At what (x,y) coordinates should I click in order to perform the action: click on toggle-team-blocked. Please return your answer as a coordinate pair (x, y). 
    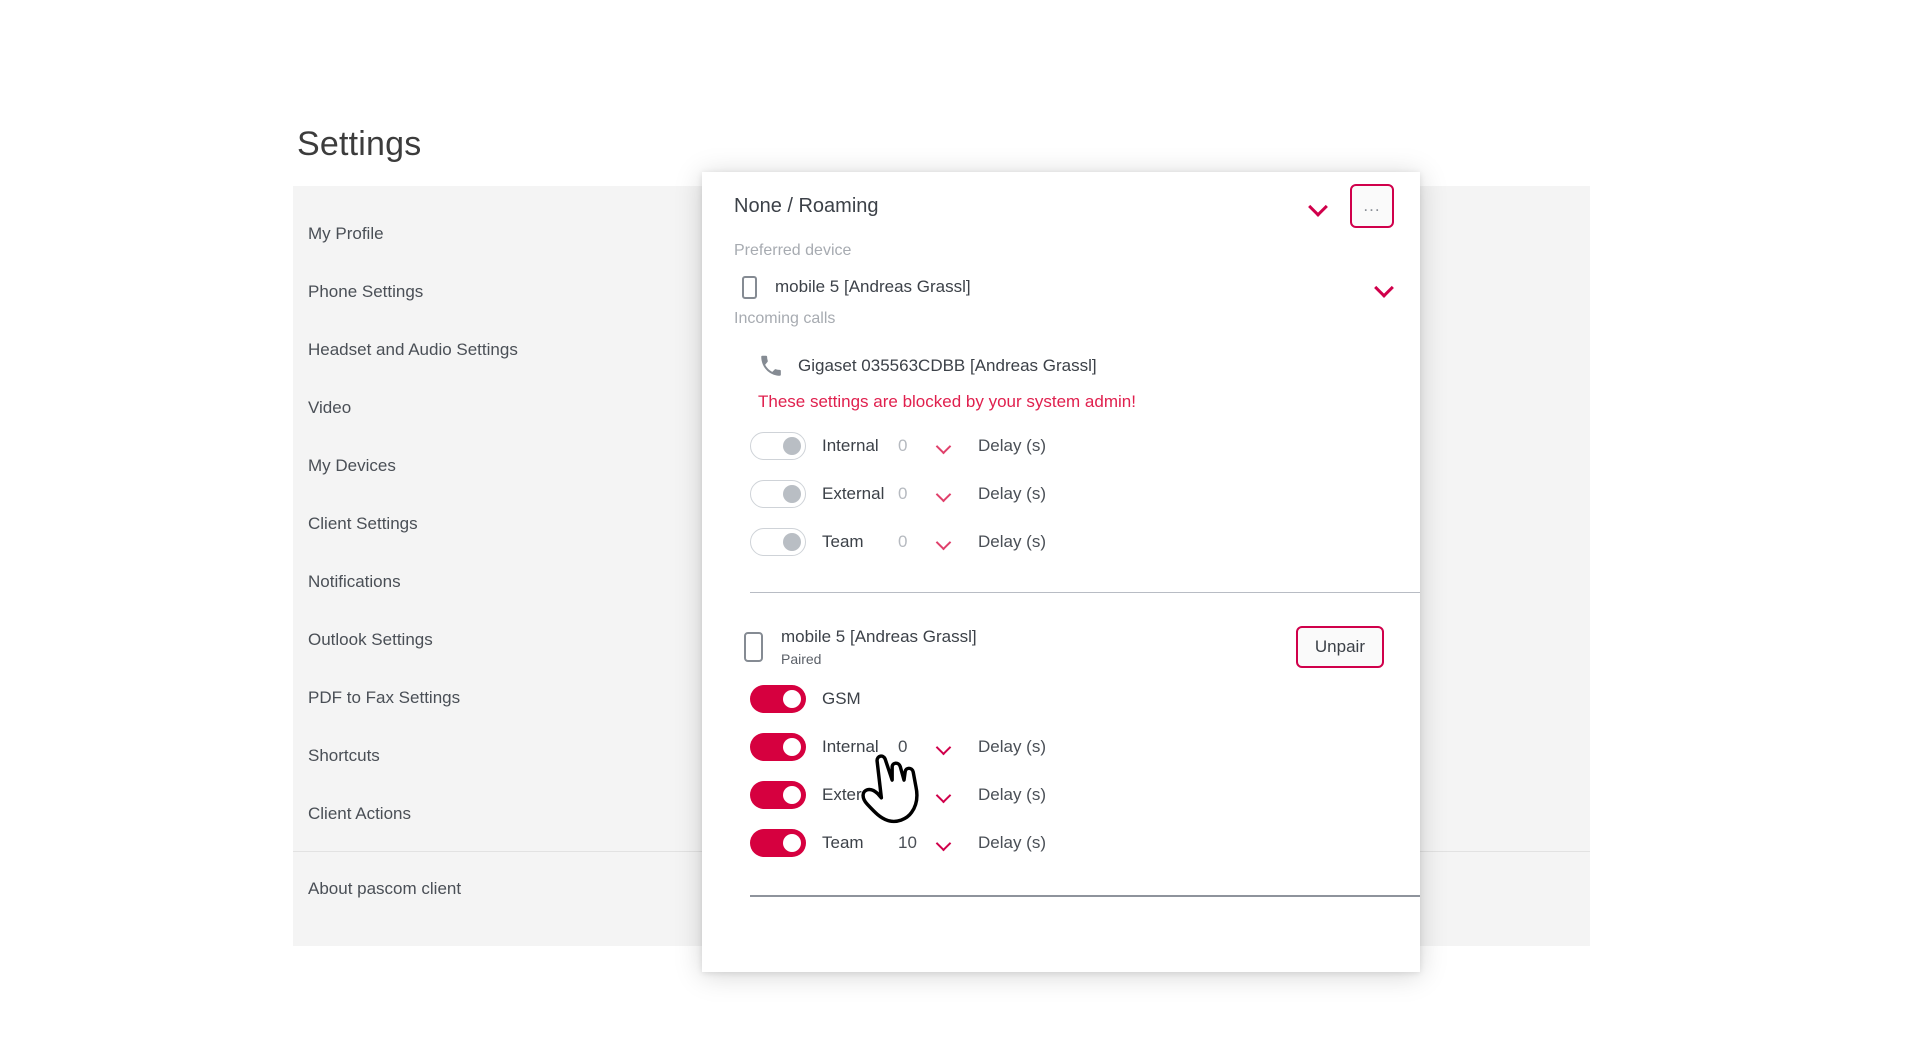
    Looking at the image, I should click on (778, 542).